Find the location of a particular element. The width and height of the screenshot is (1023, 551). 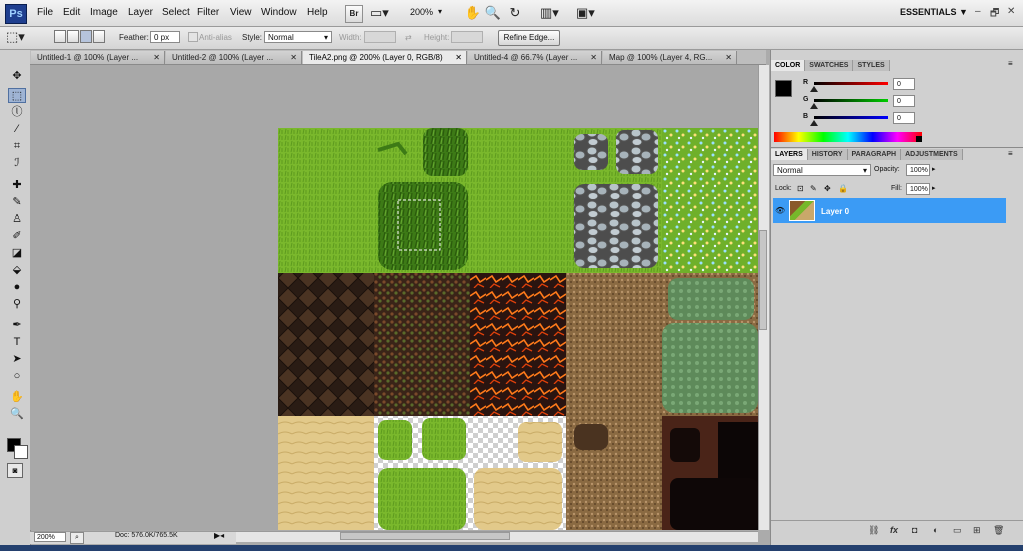

fill-arrow-icon: ▸ is located at coordinates (934, 188).